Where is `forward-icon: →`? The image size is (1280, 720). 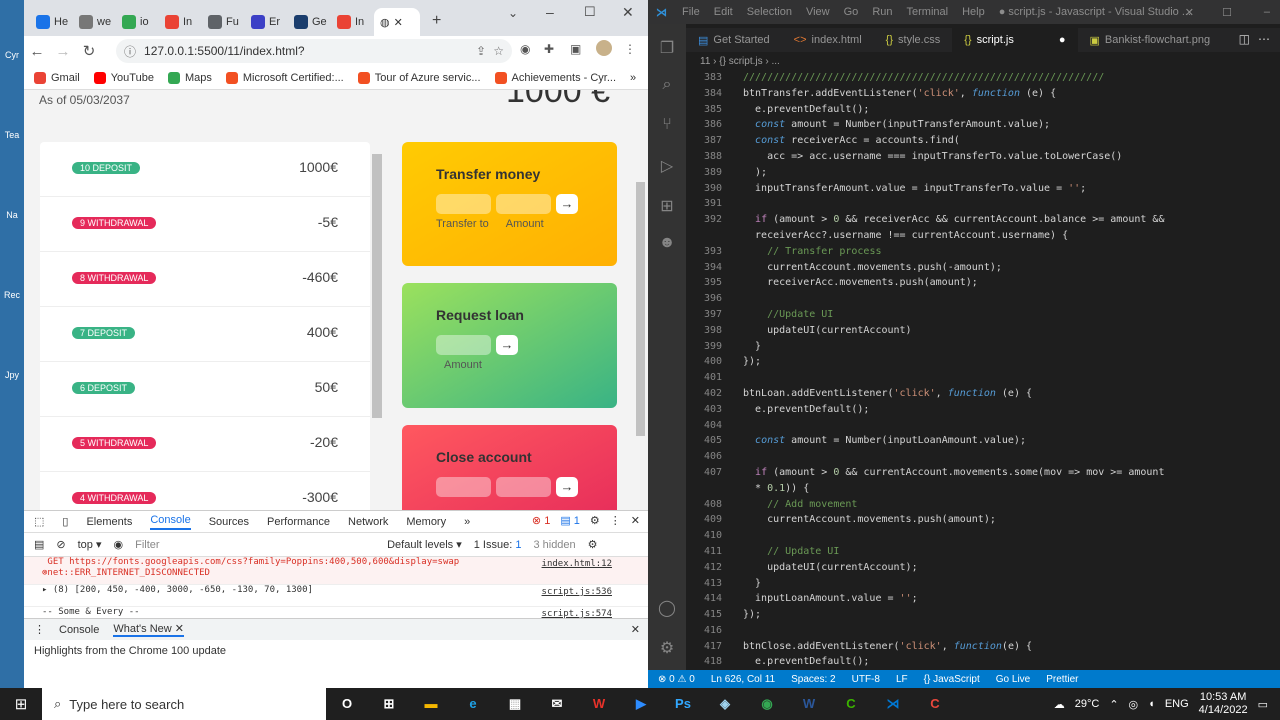 forward-icon: → is located at coordinates (63, 51).